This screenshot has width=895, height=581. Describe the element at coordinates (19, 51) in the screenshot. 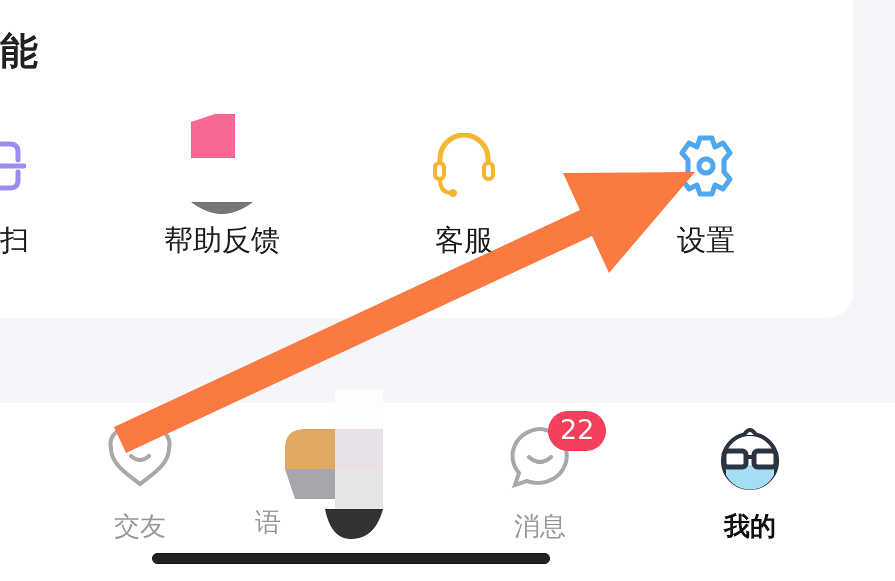

I see `section-title: 能` at that location.